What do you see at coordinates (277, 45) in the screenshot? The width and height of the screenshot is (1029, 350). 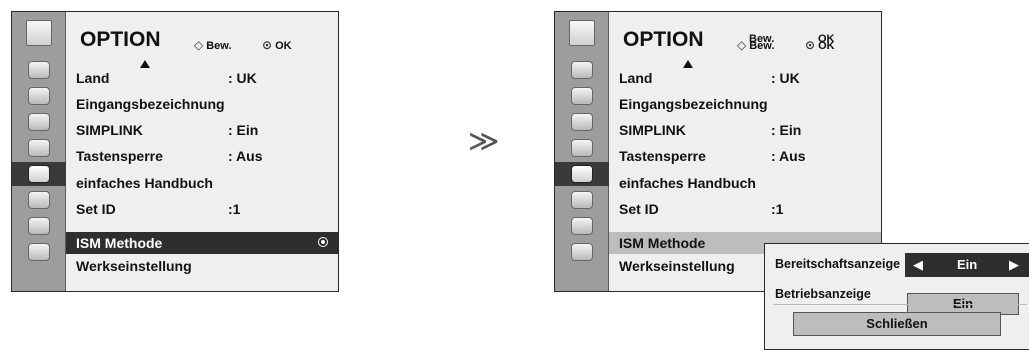 I see `ok-hint: ⊙ OK` at bounding box center [277, 45].